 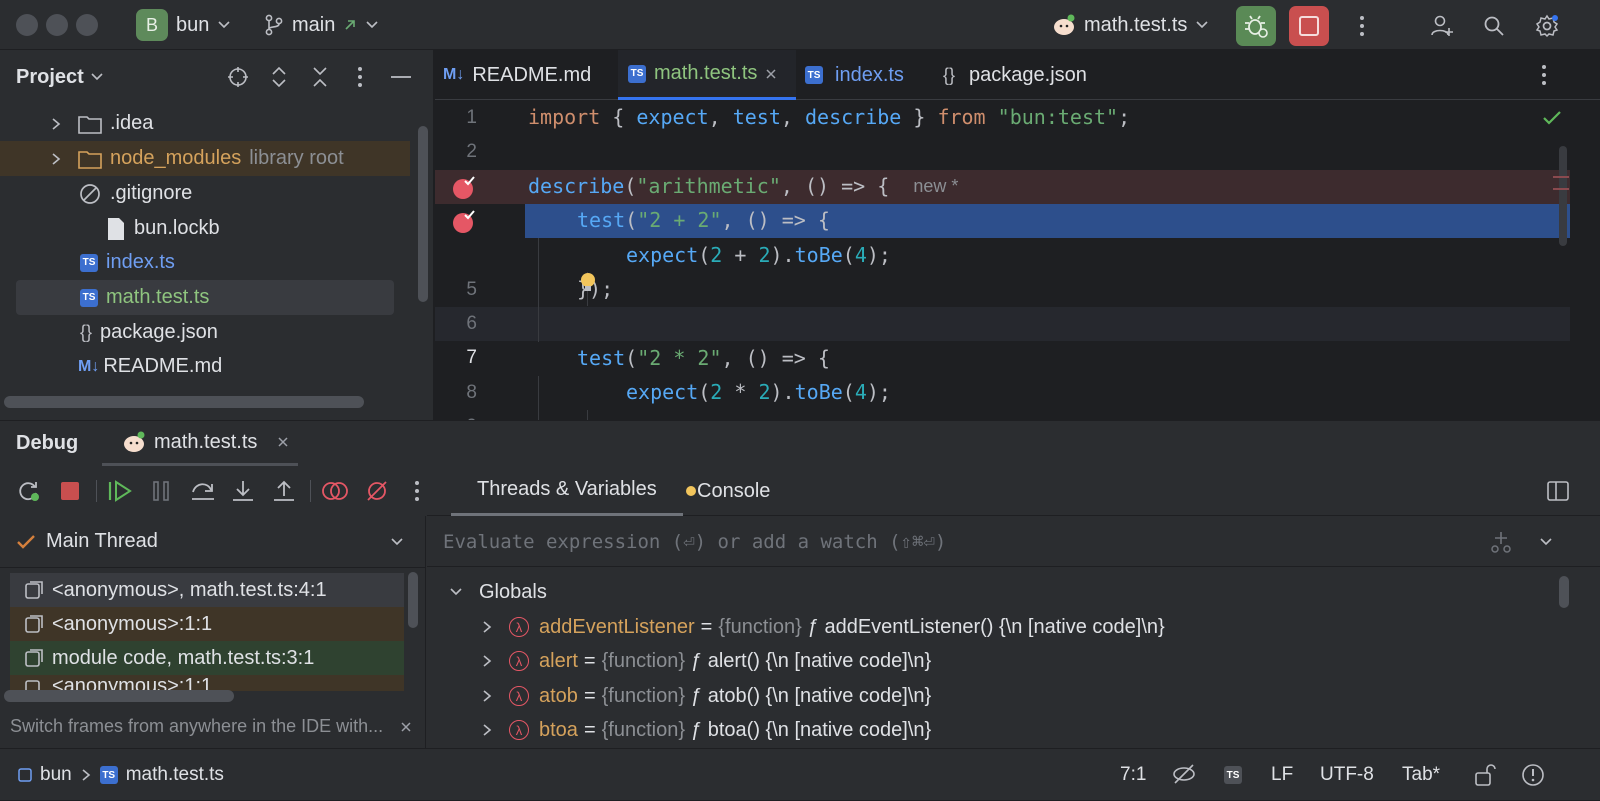 What do you see at coordinates (1064, 358) in the screenshot?
I see `code-line: test("2 * 2", () => {` at bounding box center [1064, 358].